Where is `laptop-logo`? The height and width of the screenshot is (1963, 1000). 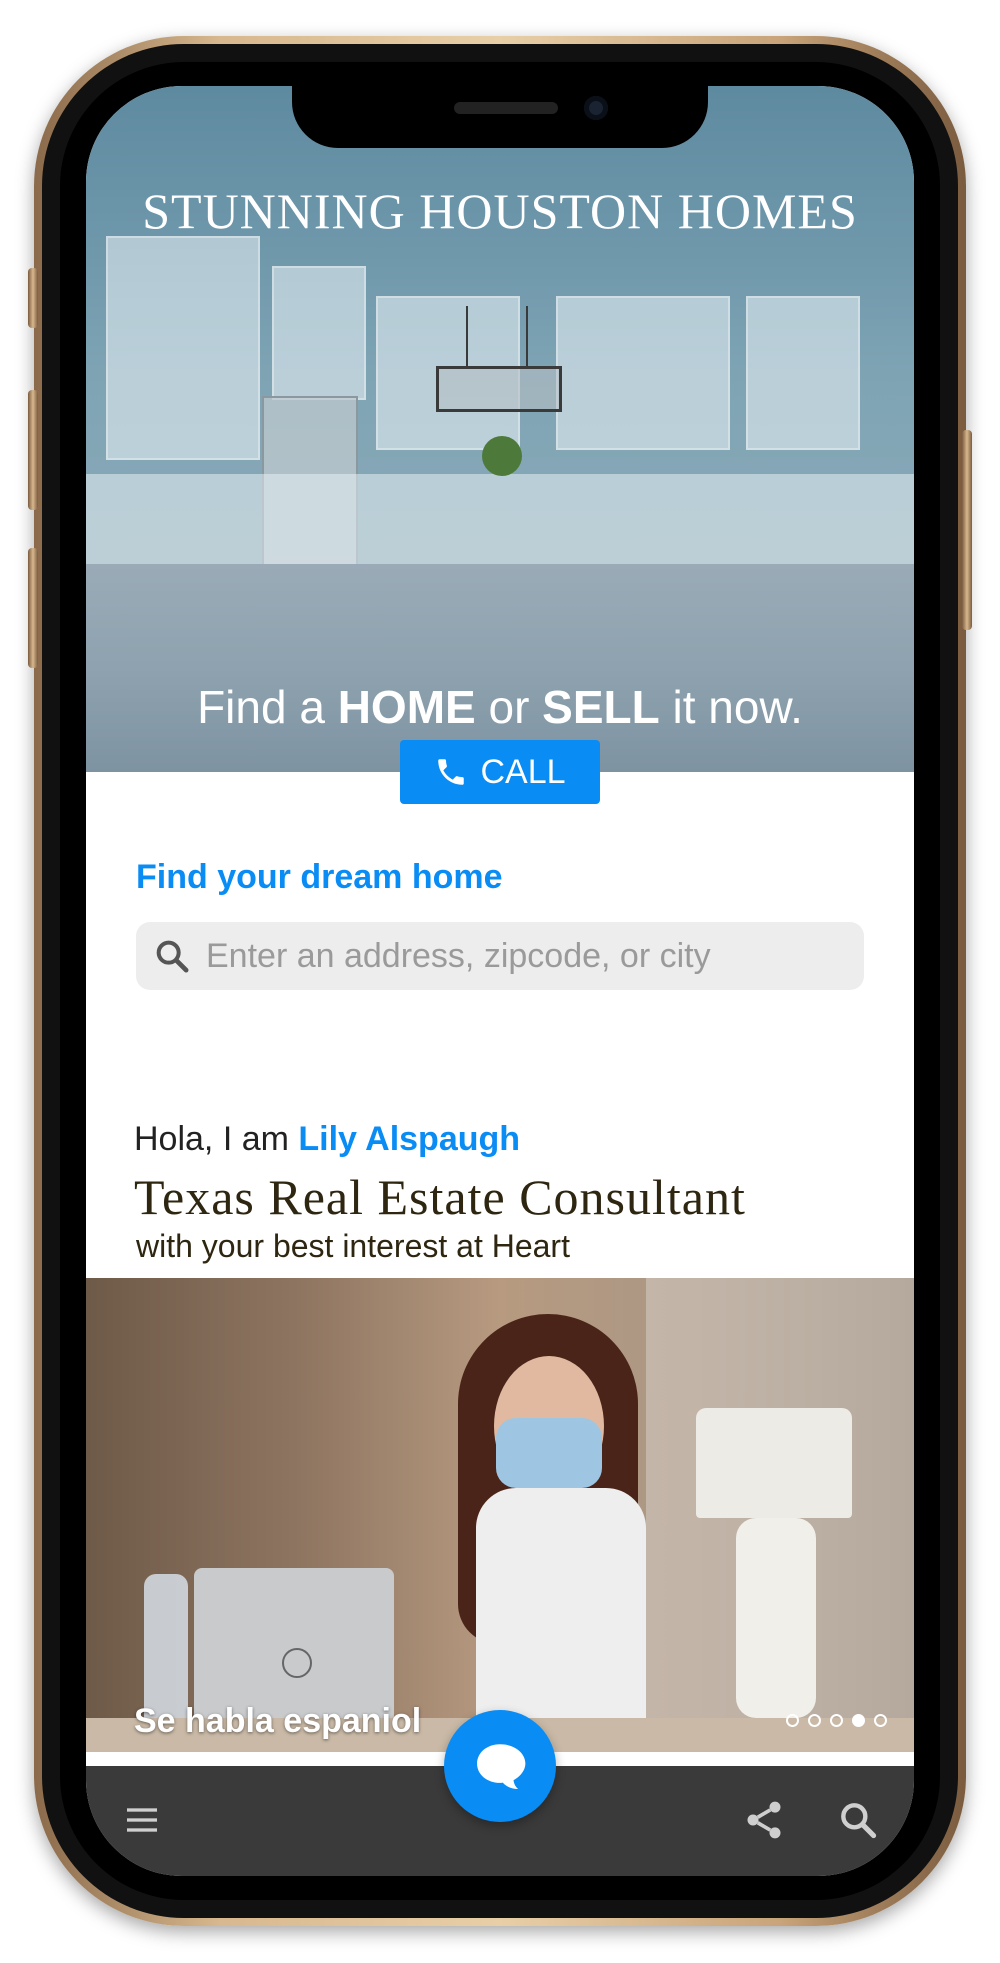 laptop-logo is located at coordinates (297, 1663).